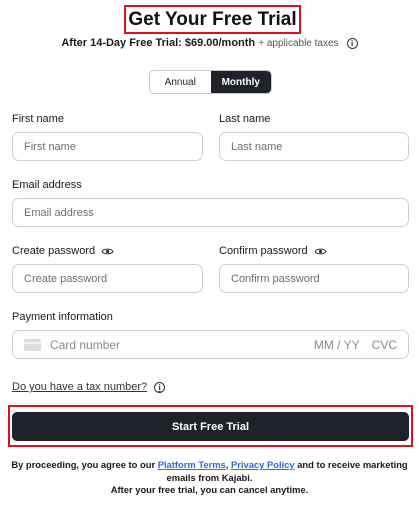 This screenshot has height=512, width=419. I want to click on email-label: Email address, so click(47, 185).